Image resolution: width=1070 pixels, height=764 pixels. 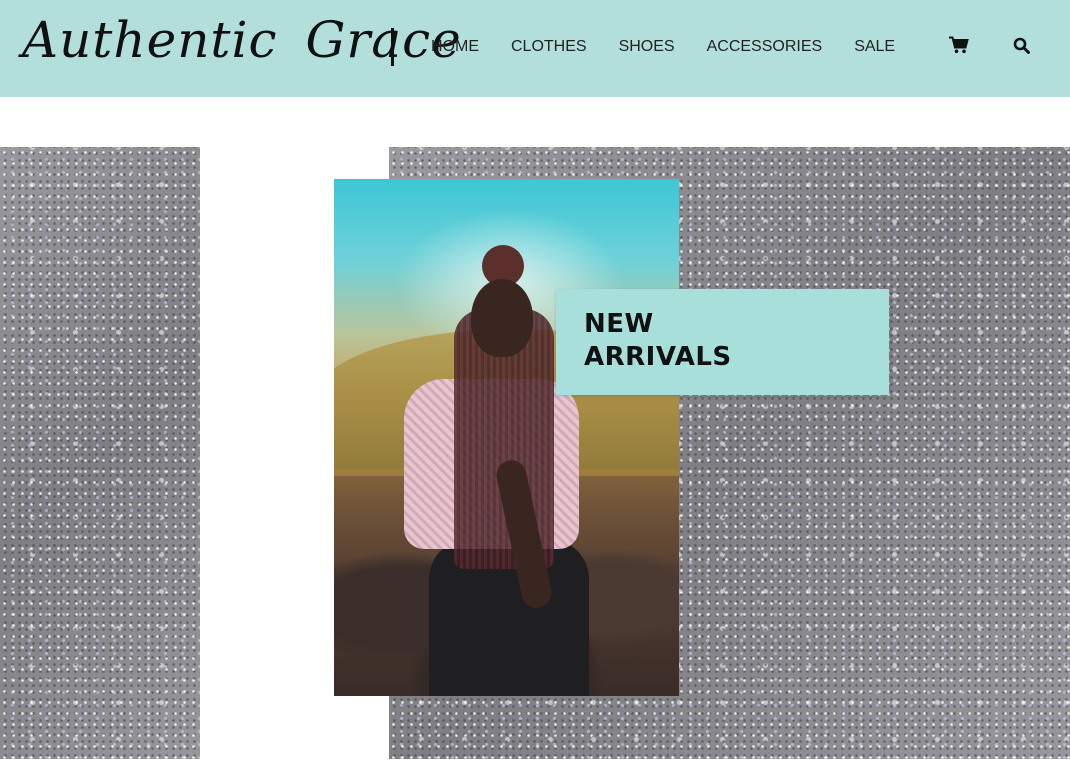 What do you see at coordinates (619, 324) in the screenshot?
I see `badge-line-new: NEW` at bounding box center [619, 324].